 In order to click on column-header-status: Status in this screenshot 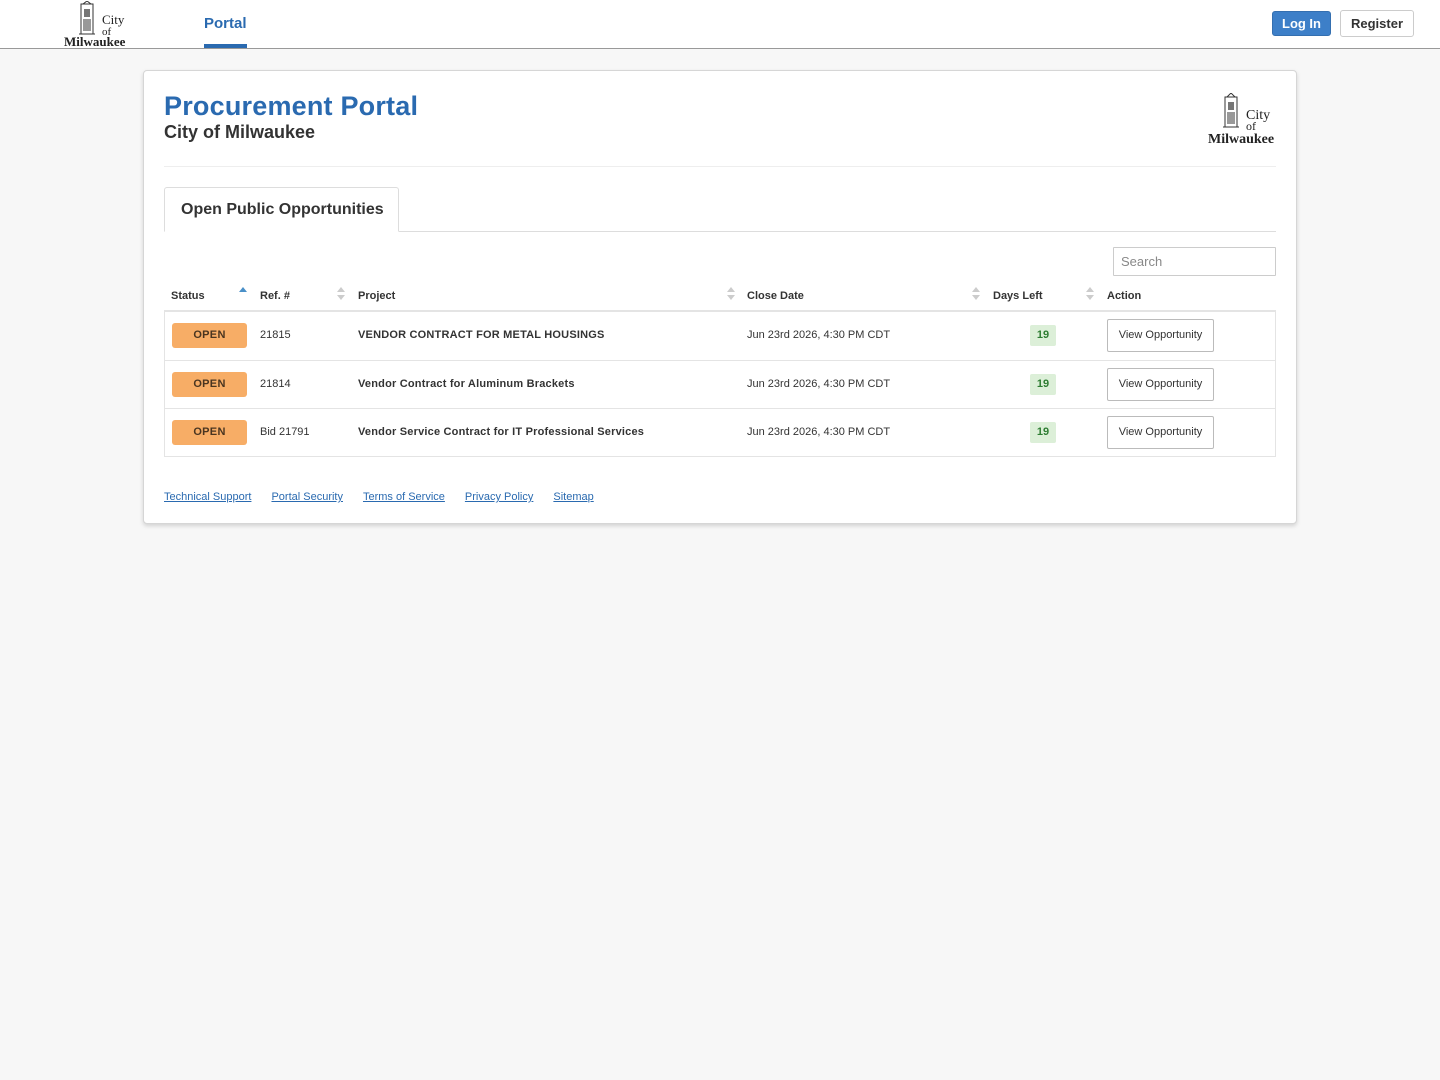, I will do `click(188, 296)`.